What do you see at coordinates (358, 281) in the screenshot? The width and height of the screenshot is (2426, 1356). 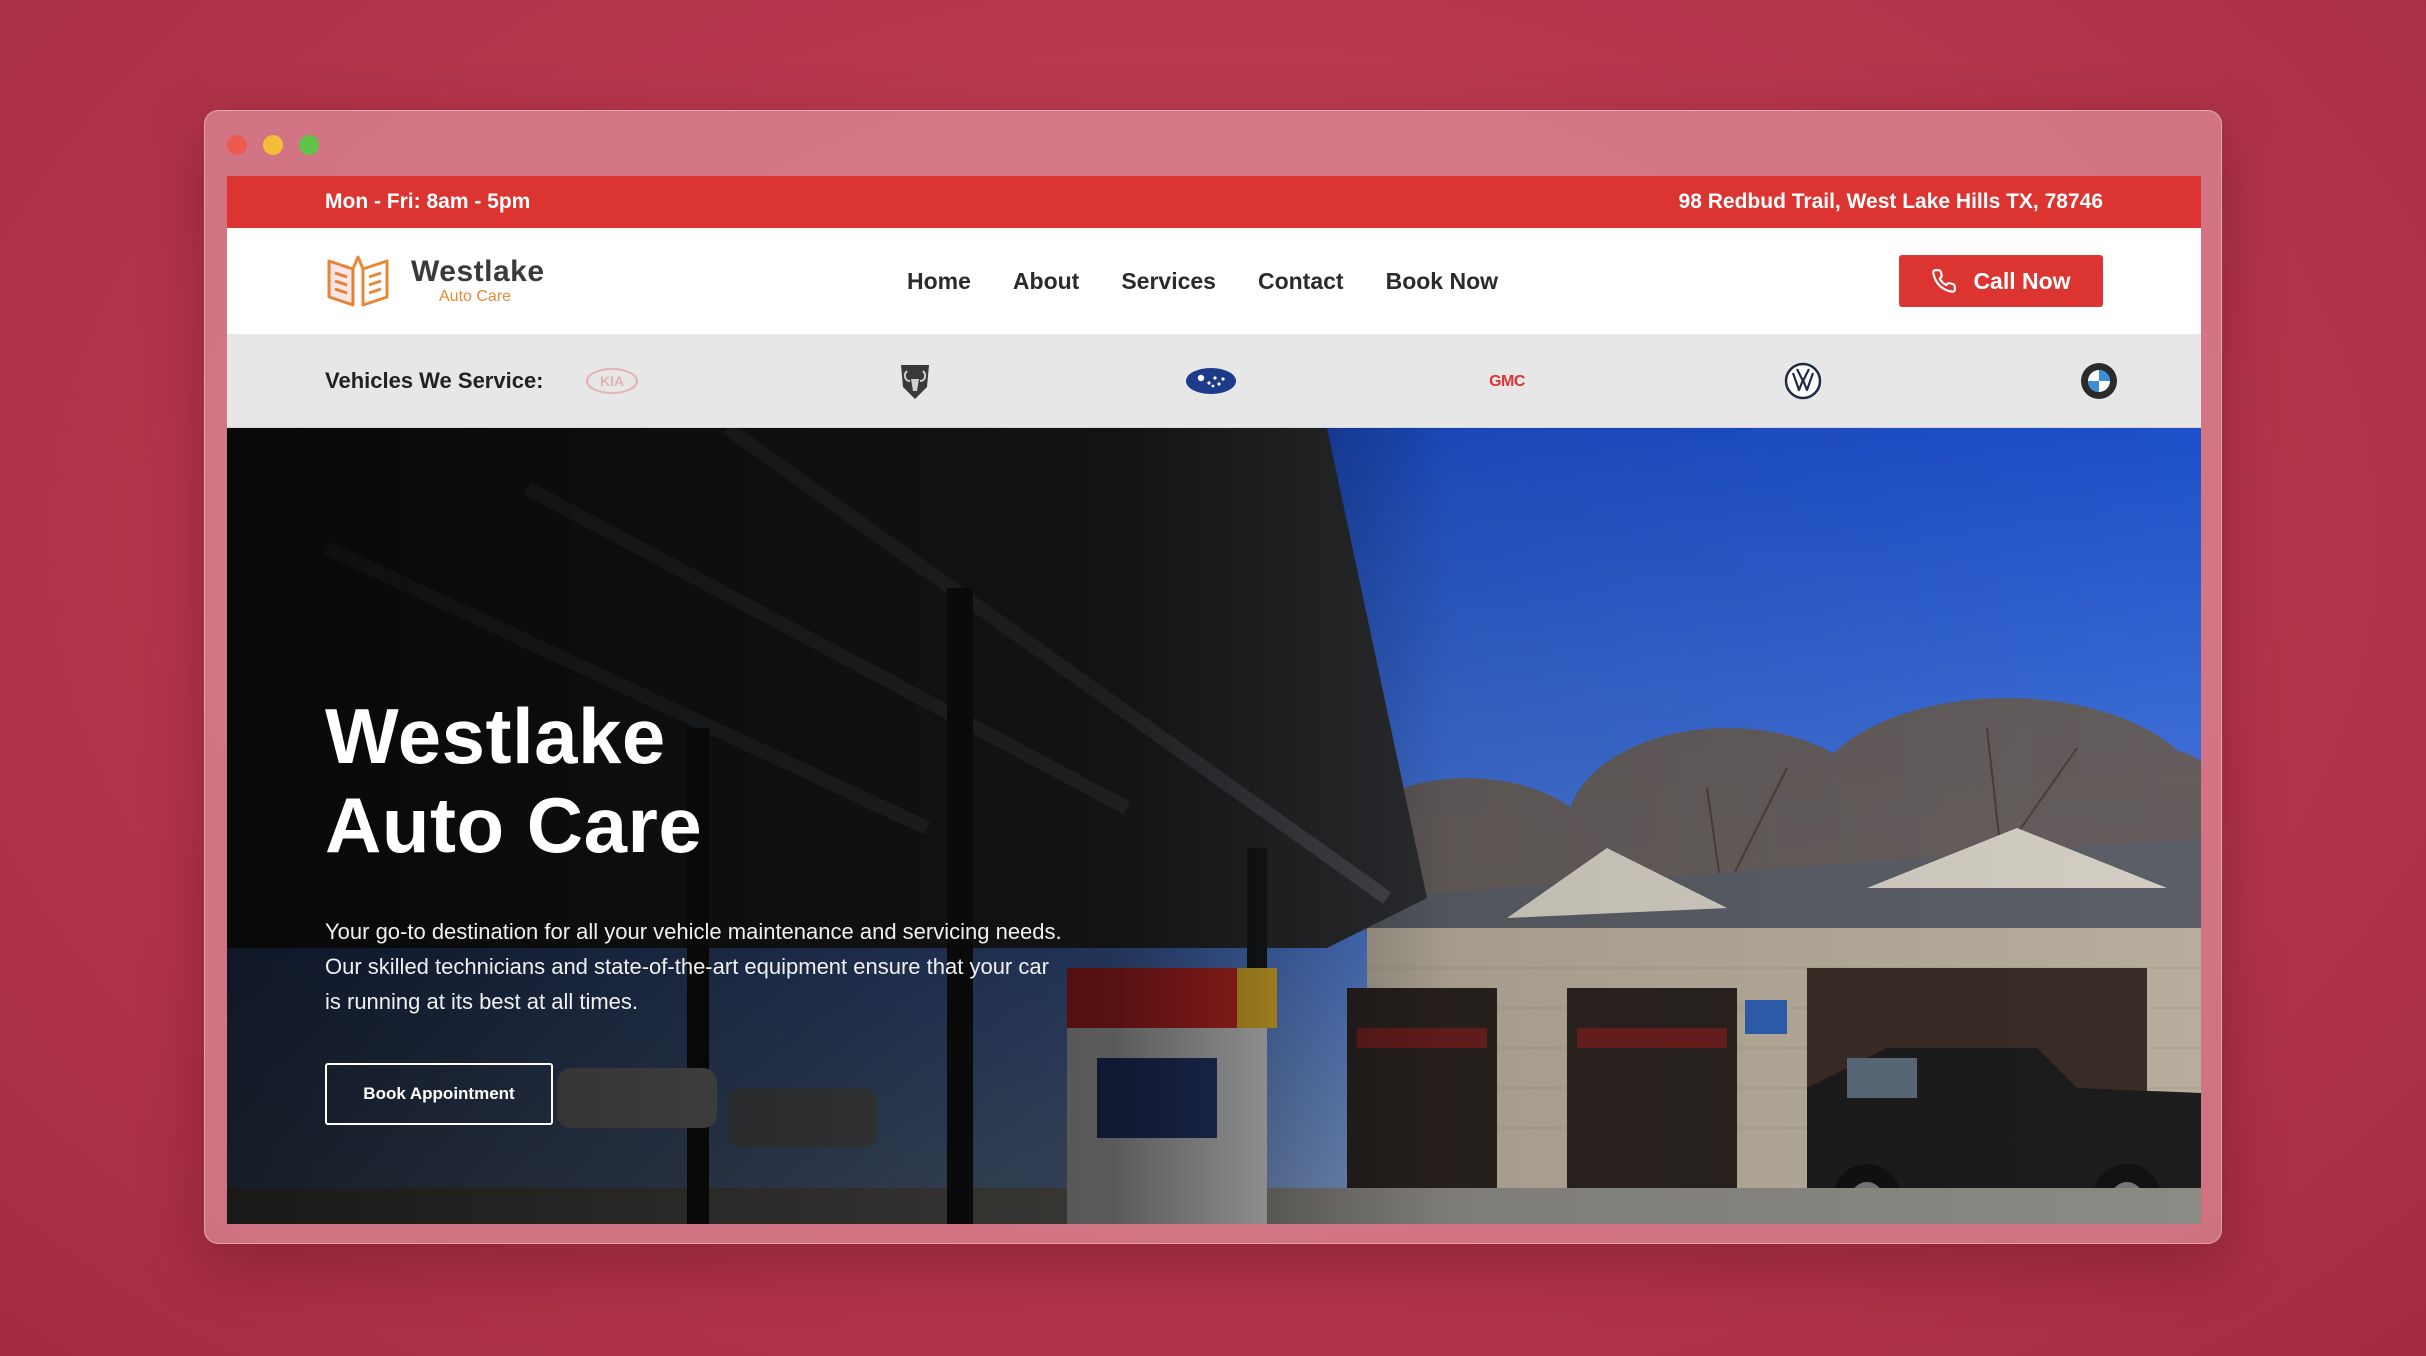 I see `book-logo-icon` at bounding box center [358, 281].